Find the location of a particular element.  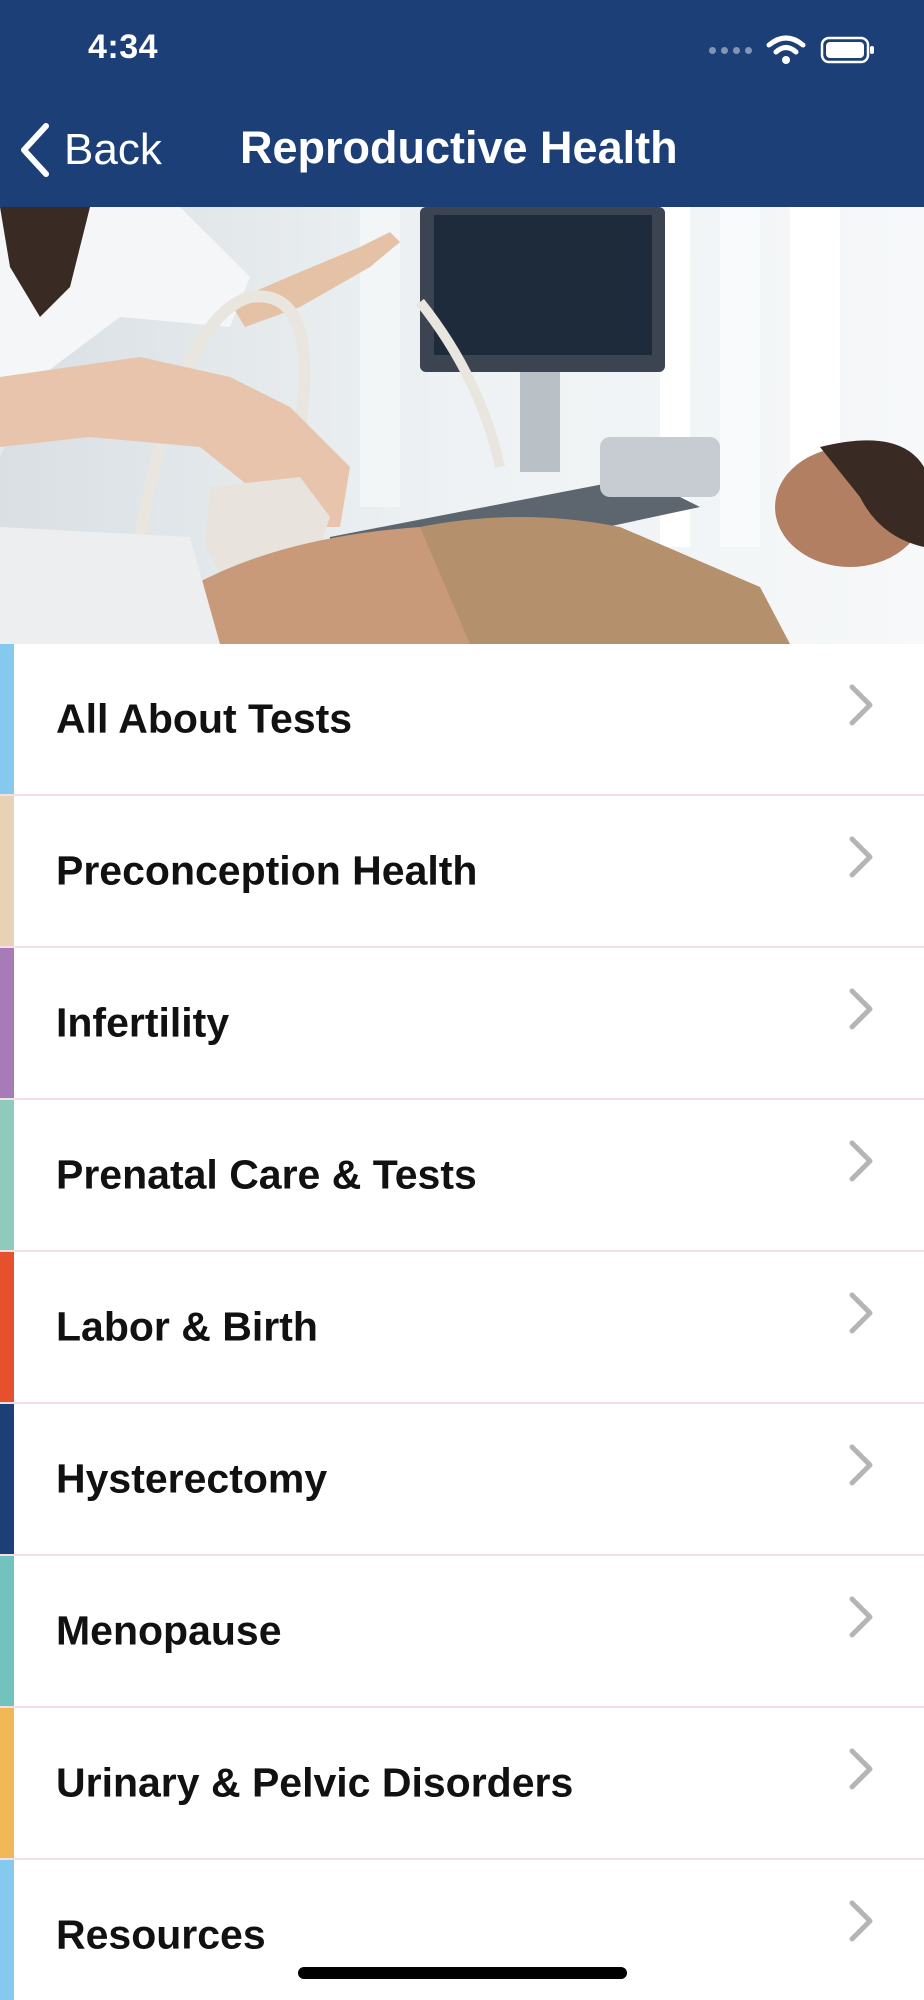

chevron-left-icon is located at coordinates (35, 150).